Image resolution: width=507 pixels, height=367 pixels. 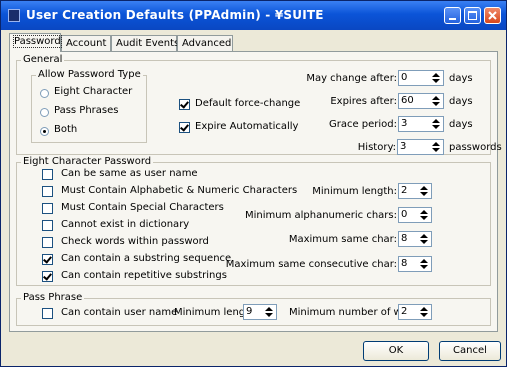 I want to click on eight-character-password-legend: Eight Character Password, so click(x=87, y=161).